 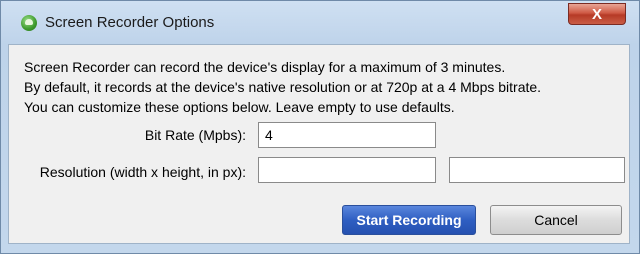 What do you see at coordinates (537, 170) in the screenshot?
I see `resolution-height-input` at bounding box center [537, 170].